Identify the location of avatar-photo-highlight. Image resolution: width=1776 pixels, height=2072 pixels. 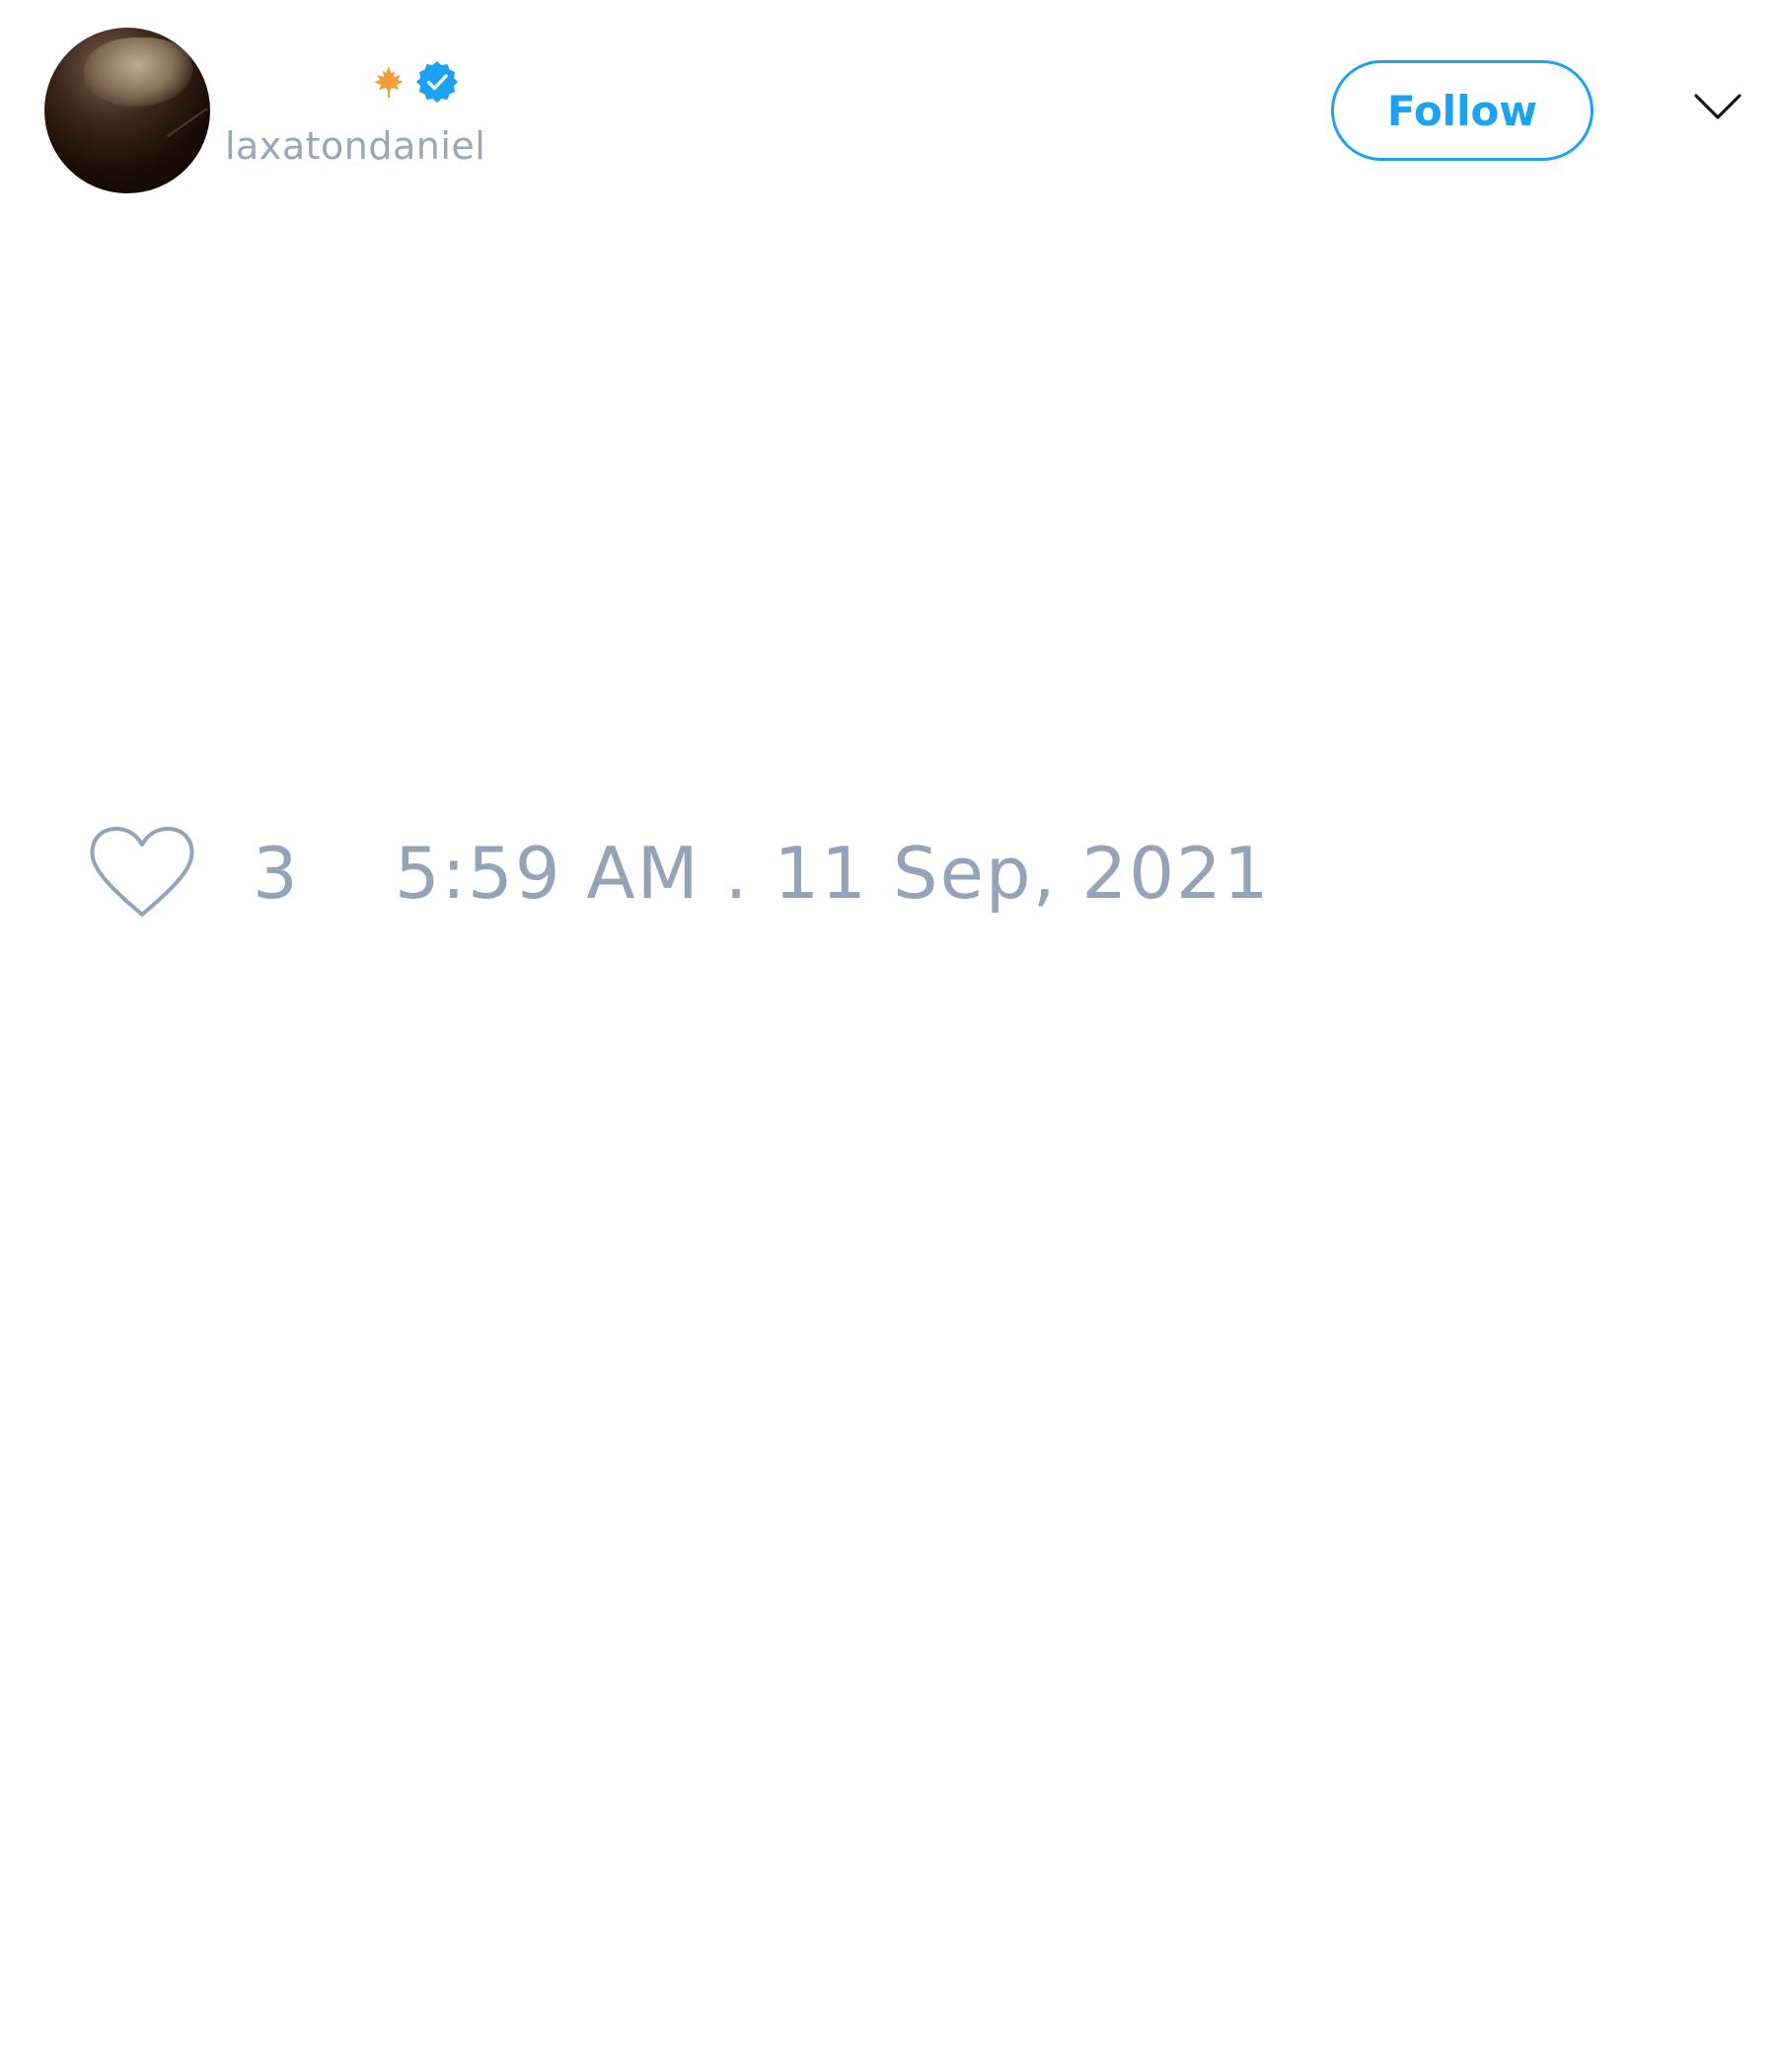
(138, 72).